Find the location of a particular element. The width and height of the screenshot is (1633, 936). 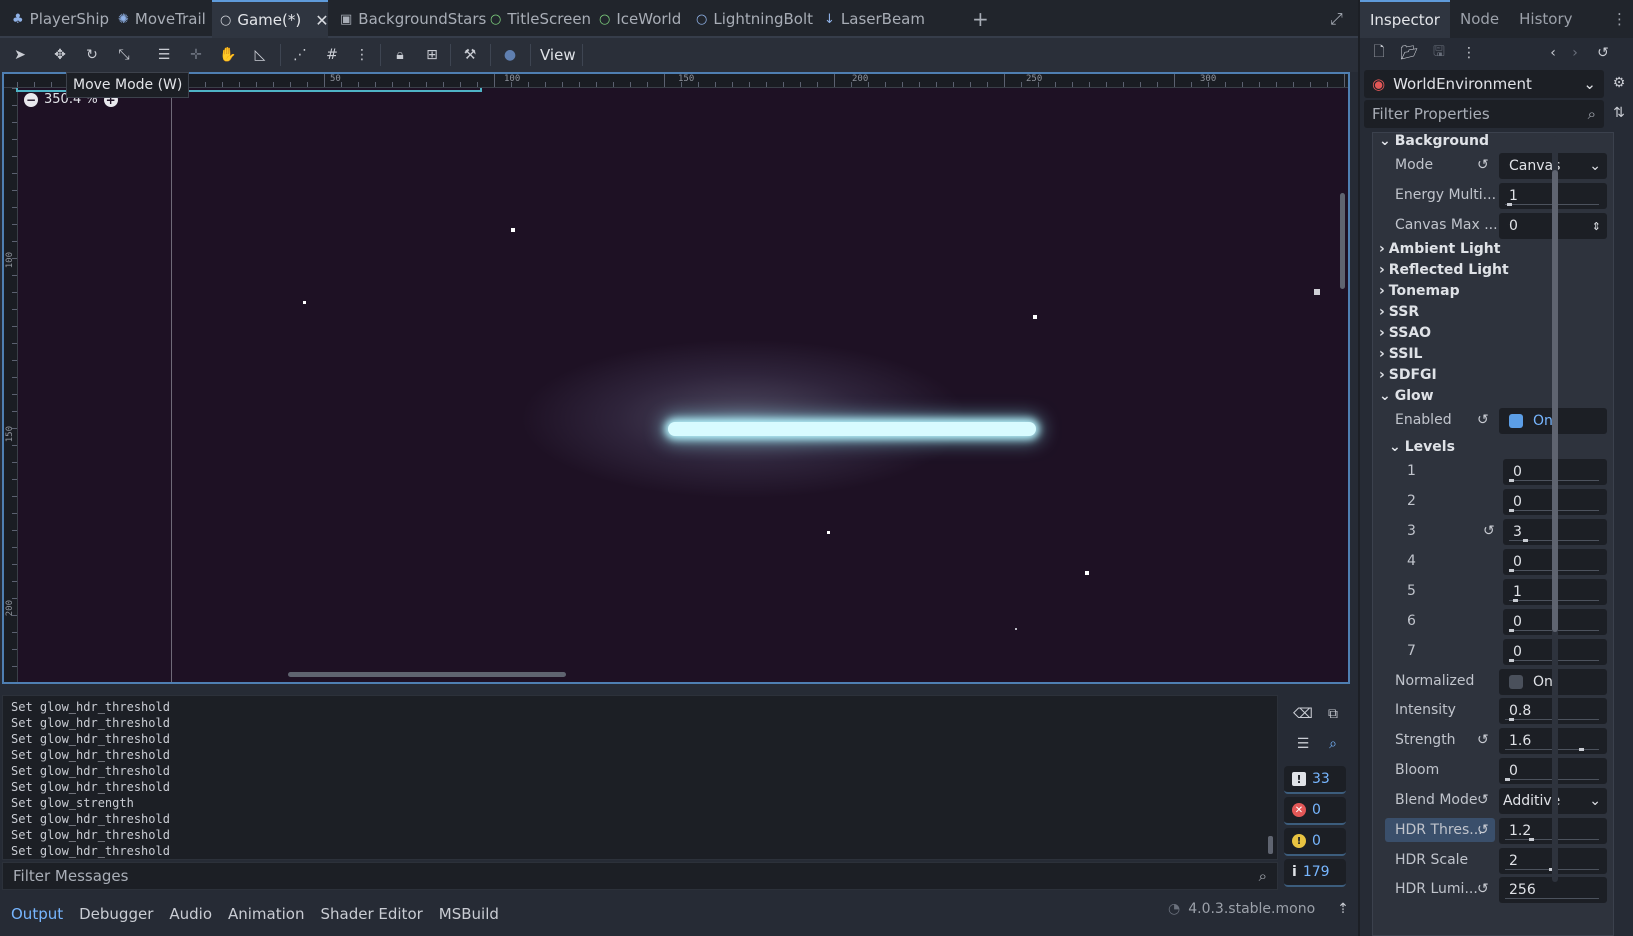

close-tab-icon: ✕ is located at coordinates (321, 20).